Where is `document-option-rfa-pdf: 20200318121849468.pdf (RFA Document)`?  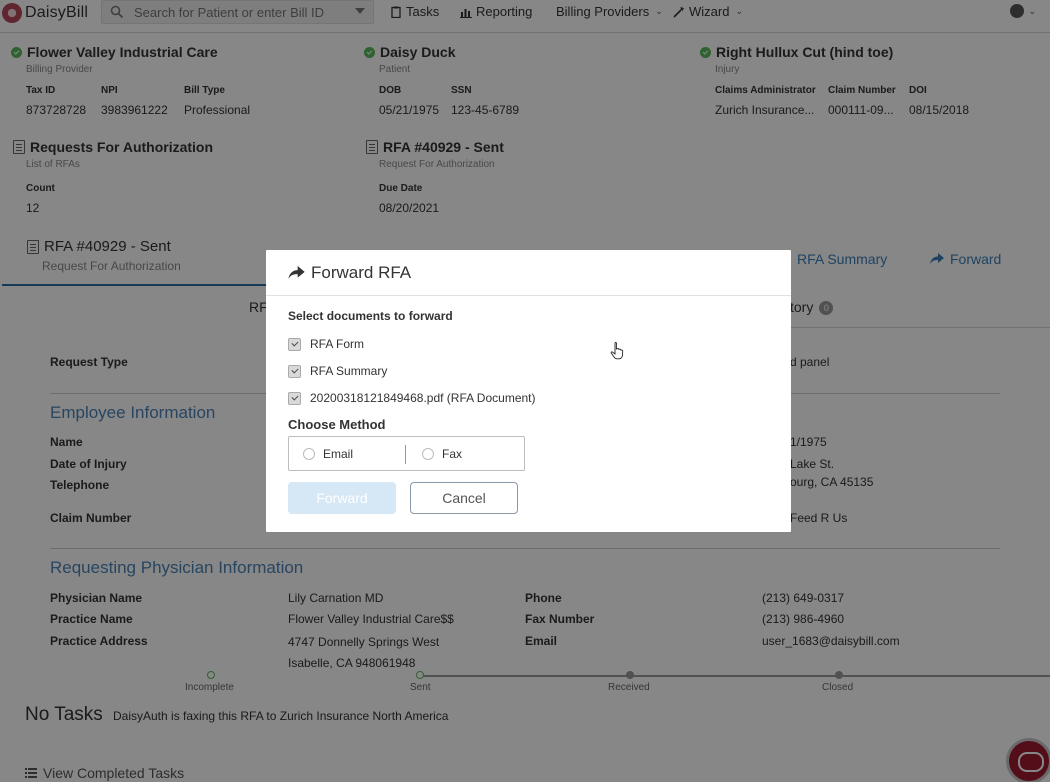 document-option-rfa-pdf: 20200318121849468.pdf (RFA Document) is located at coordinates (412, 398).